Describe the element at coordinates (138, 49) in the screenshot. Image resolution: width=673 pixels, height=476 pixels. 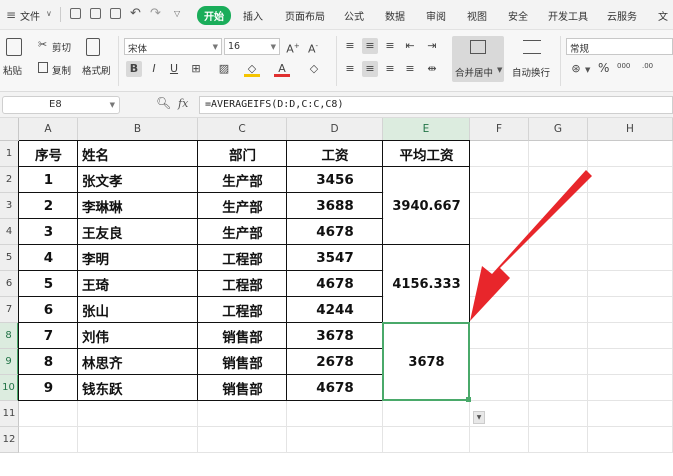
I see `font-name-value: 宋体` at that location.